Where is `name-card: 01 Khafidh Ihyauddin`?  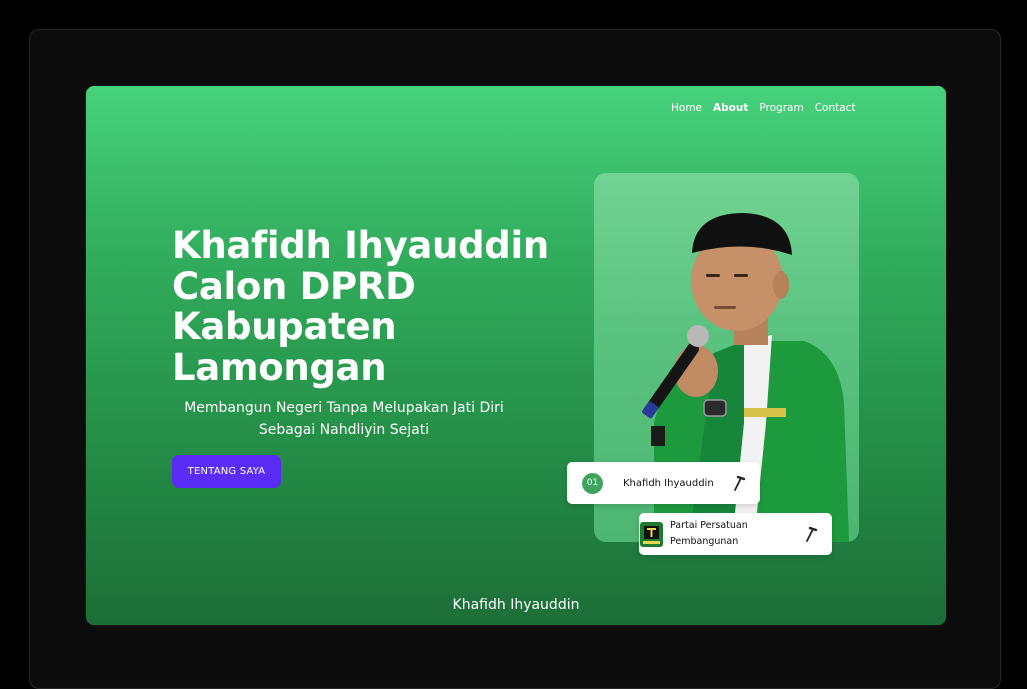
name-card: 01 Khafidh Ihyauddin is located at coordinates (663, 483).